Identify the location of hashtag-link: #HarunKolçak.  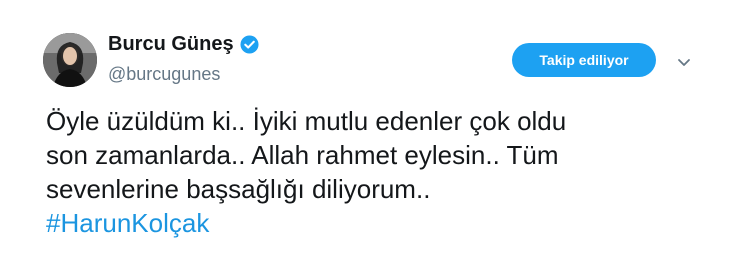
(381, 223).